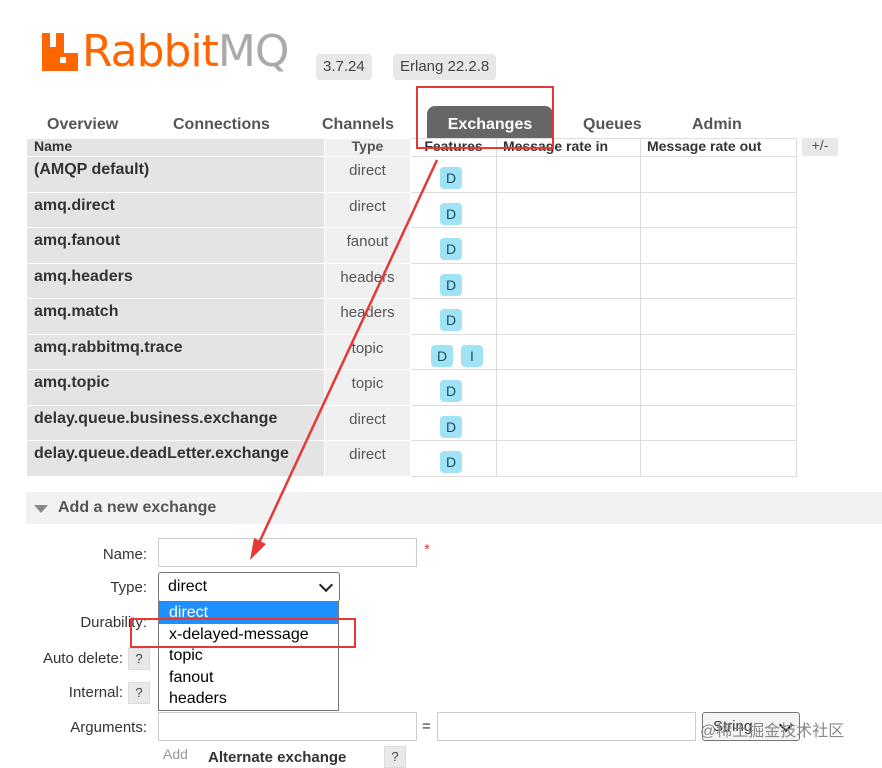 This screenshot has width=882, height=768. I want to click on annotation-arrow-icon, so click(344, 359).